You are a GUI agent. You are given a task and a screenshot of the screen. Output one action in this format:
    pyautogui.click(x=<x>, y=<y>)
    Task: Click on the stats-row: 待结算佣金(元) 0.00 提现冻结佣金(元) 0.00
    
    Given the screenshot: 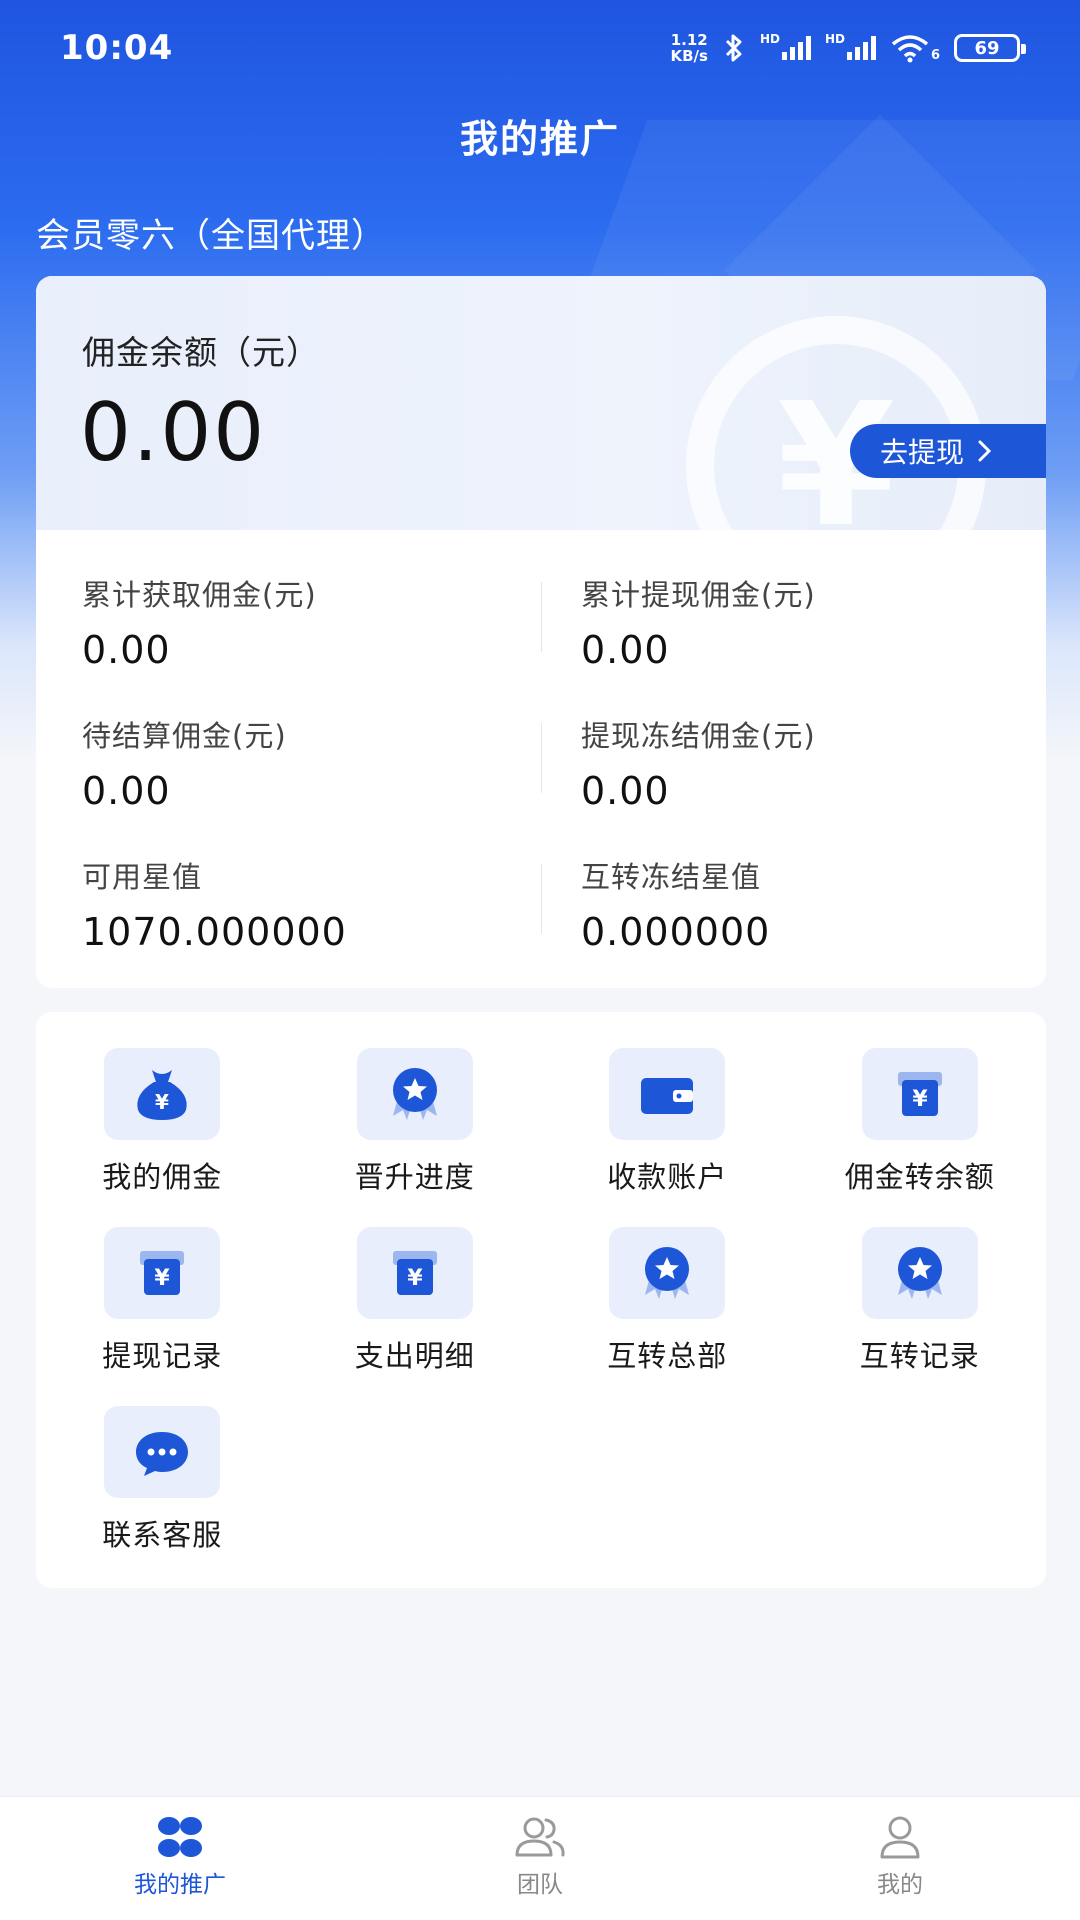 What is the action you would take?
    pyautogui.click(x=541, y=771)
    